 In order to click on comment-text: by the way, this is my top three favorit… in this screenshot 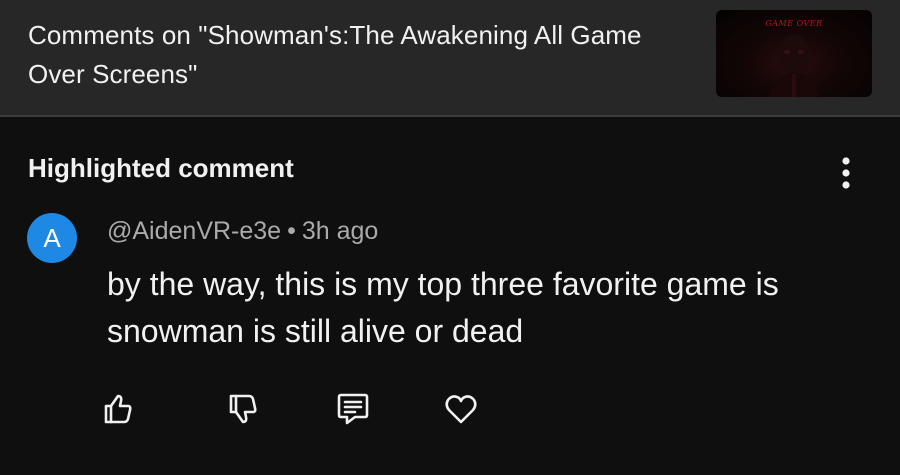, I will do `click(443, 307)`.